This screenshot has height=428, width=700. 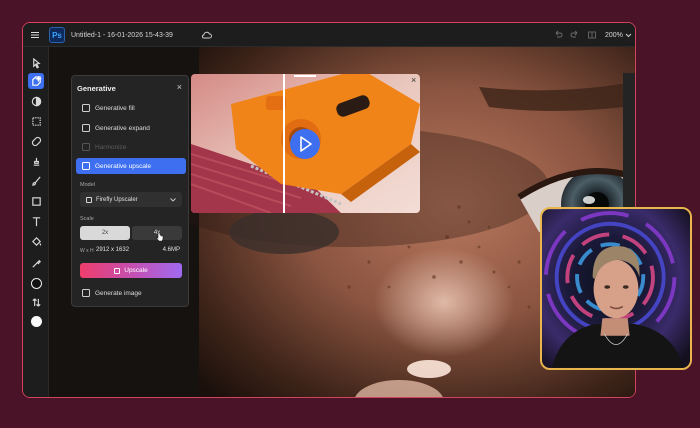 What do you see at coordinates (36, 181) in the screenshot?
I see `brush-tool-icon` at bounding box center [36, 181].